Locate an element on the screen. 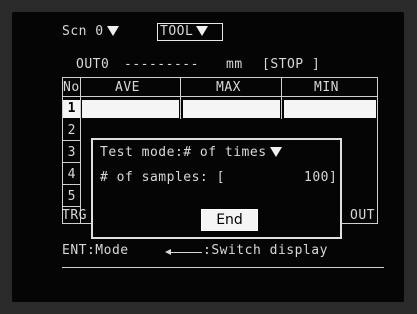 The width and height of the screenshot is (417, 314). end-button: End is located at coordinates (229, 220).